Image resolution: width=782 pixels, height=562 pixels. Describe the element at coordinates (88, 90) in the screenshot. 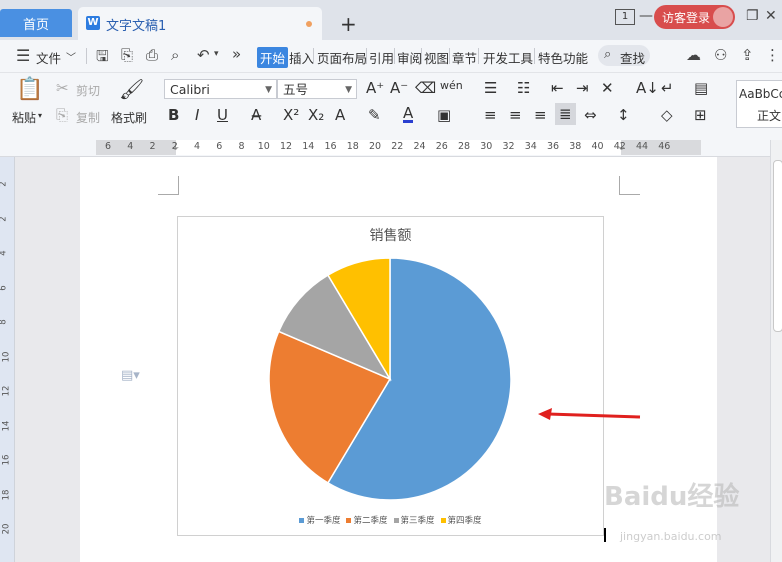

I see `cut-label: 剪切` at that location.